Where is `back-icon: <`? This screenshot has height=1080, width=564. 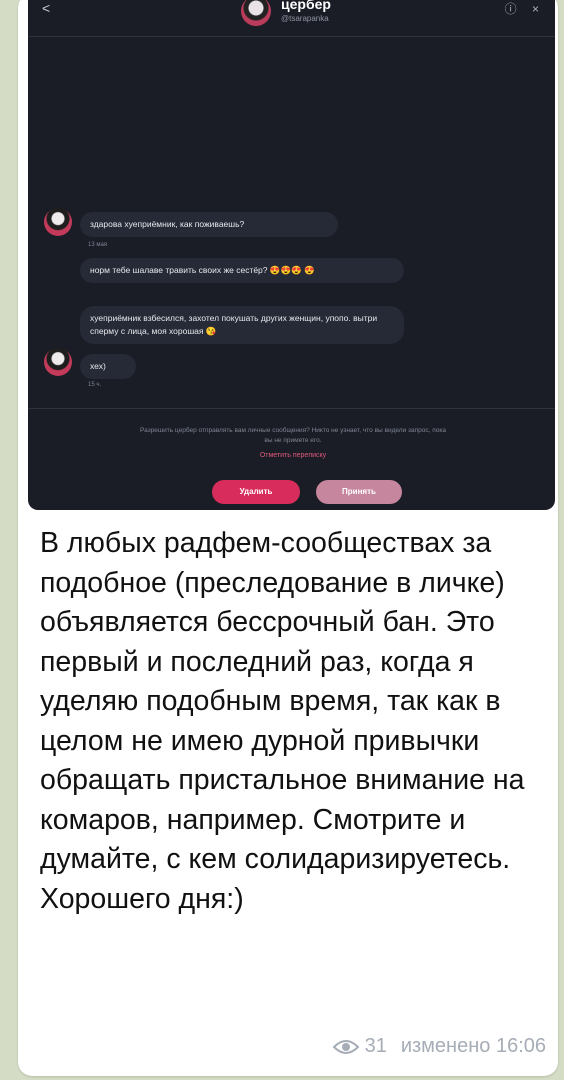
back-icon: < is located at coordinates (46, 8).